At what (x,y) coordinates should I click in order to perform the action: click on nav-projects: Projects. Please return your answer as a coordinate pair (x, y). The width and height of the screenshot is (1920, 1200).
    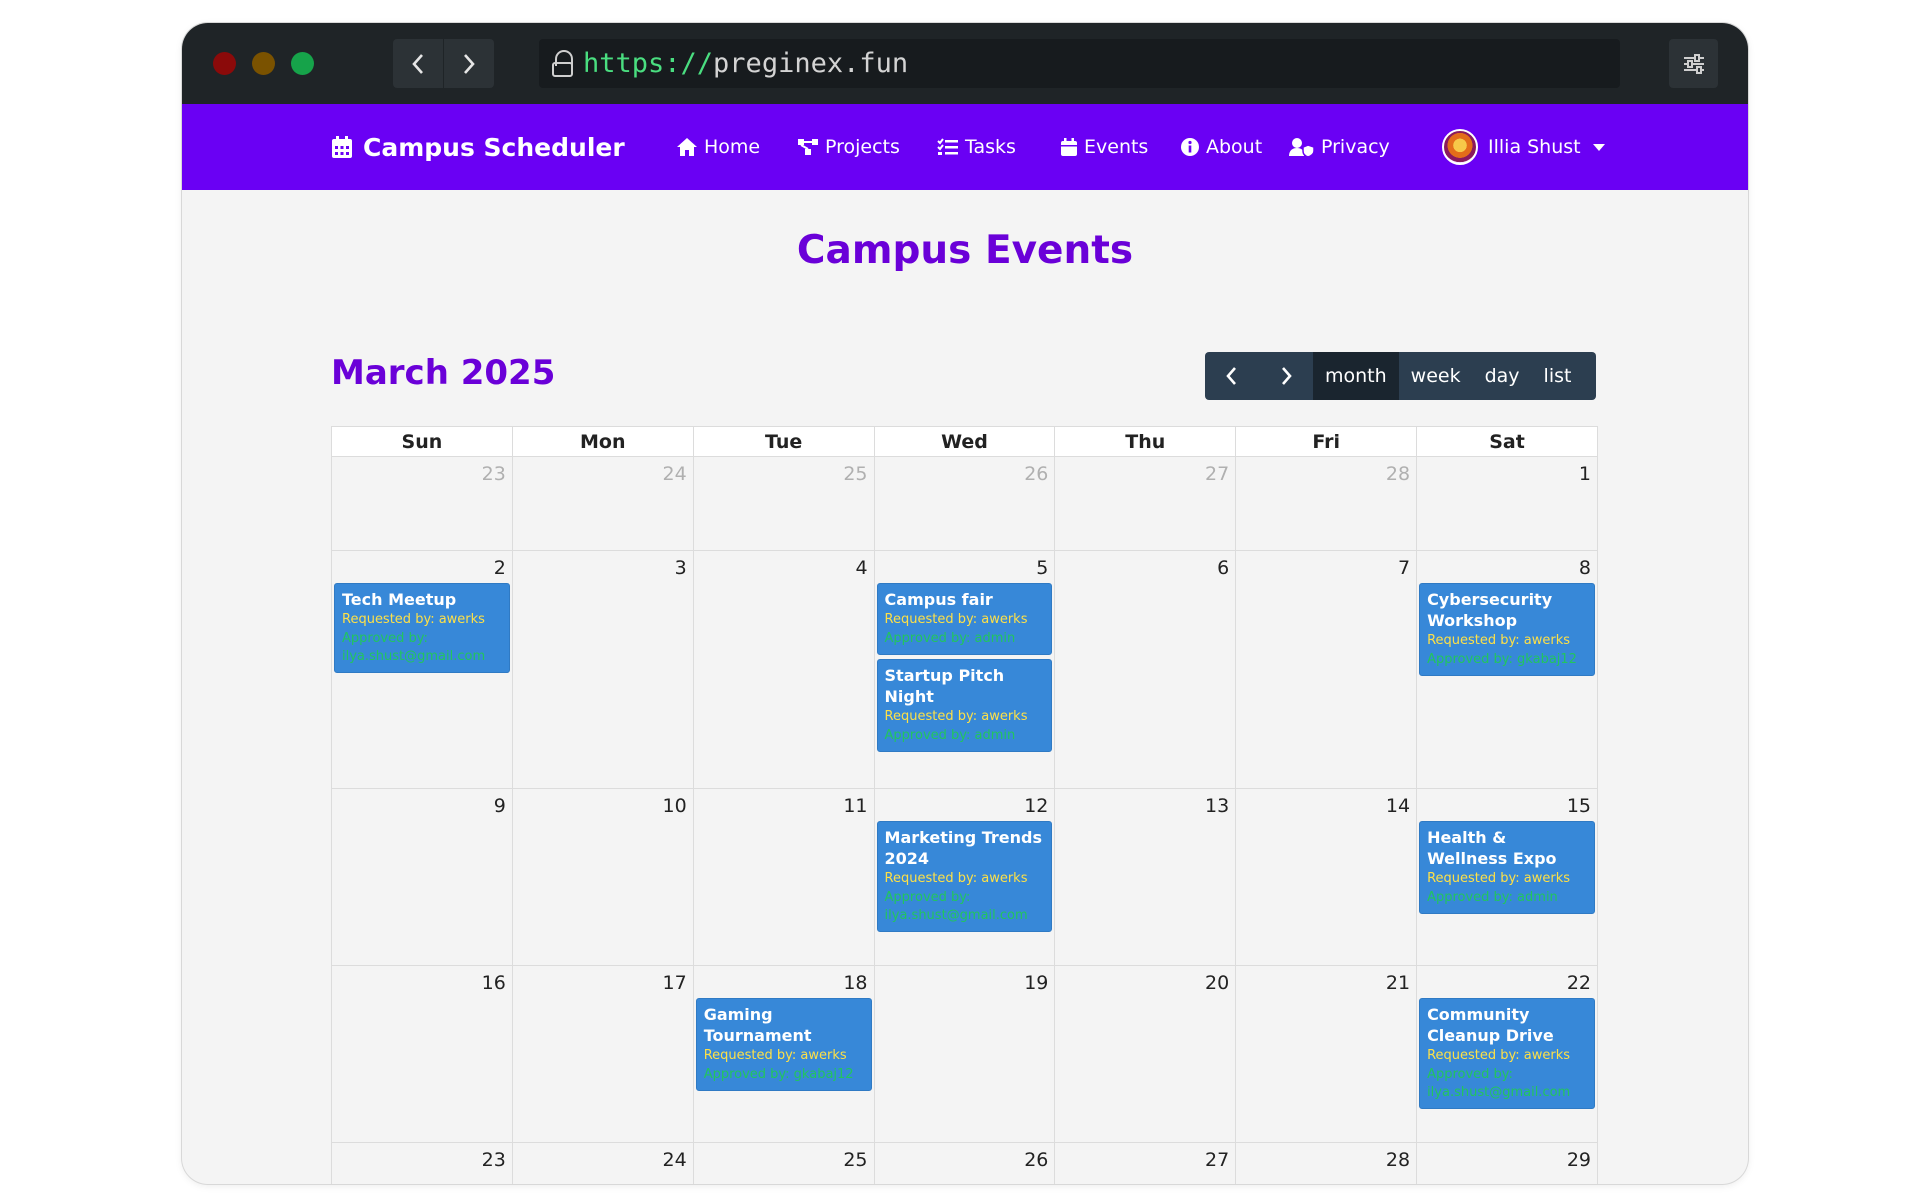
    Looking at the image, I should click on (848, 147).